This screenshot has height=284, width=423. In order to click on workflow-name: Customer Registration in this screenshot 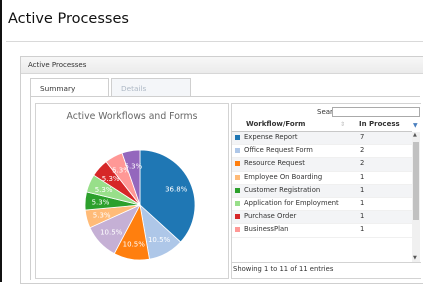, I will do `click(282, 189)`.